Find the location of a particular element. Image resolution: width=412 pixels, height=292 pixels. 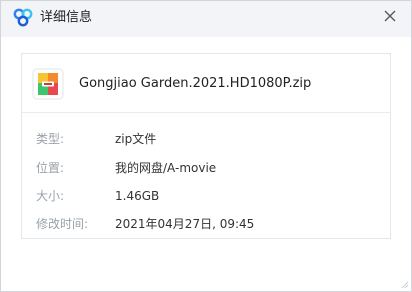

zip-archive-icon is located at coordinates (48, 84).